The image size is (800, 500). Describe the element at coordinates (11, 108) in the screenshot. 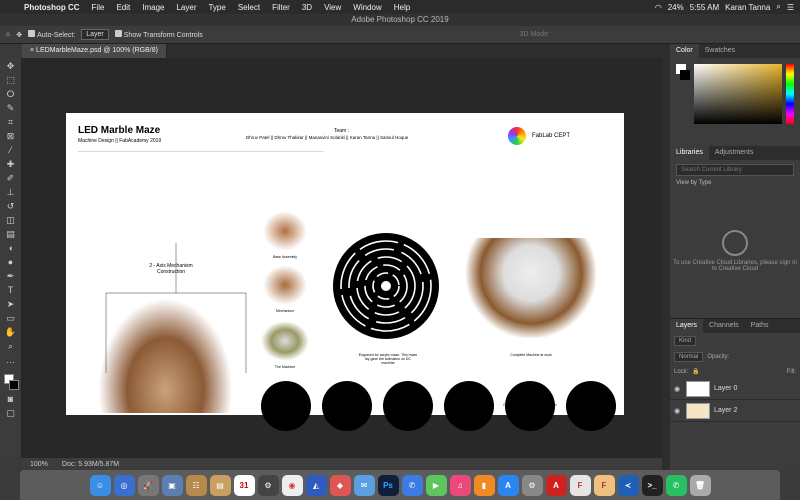

I see `quick-select-tool-icon: ✎` at that location.